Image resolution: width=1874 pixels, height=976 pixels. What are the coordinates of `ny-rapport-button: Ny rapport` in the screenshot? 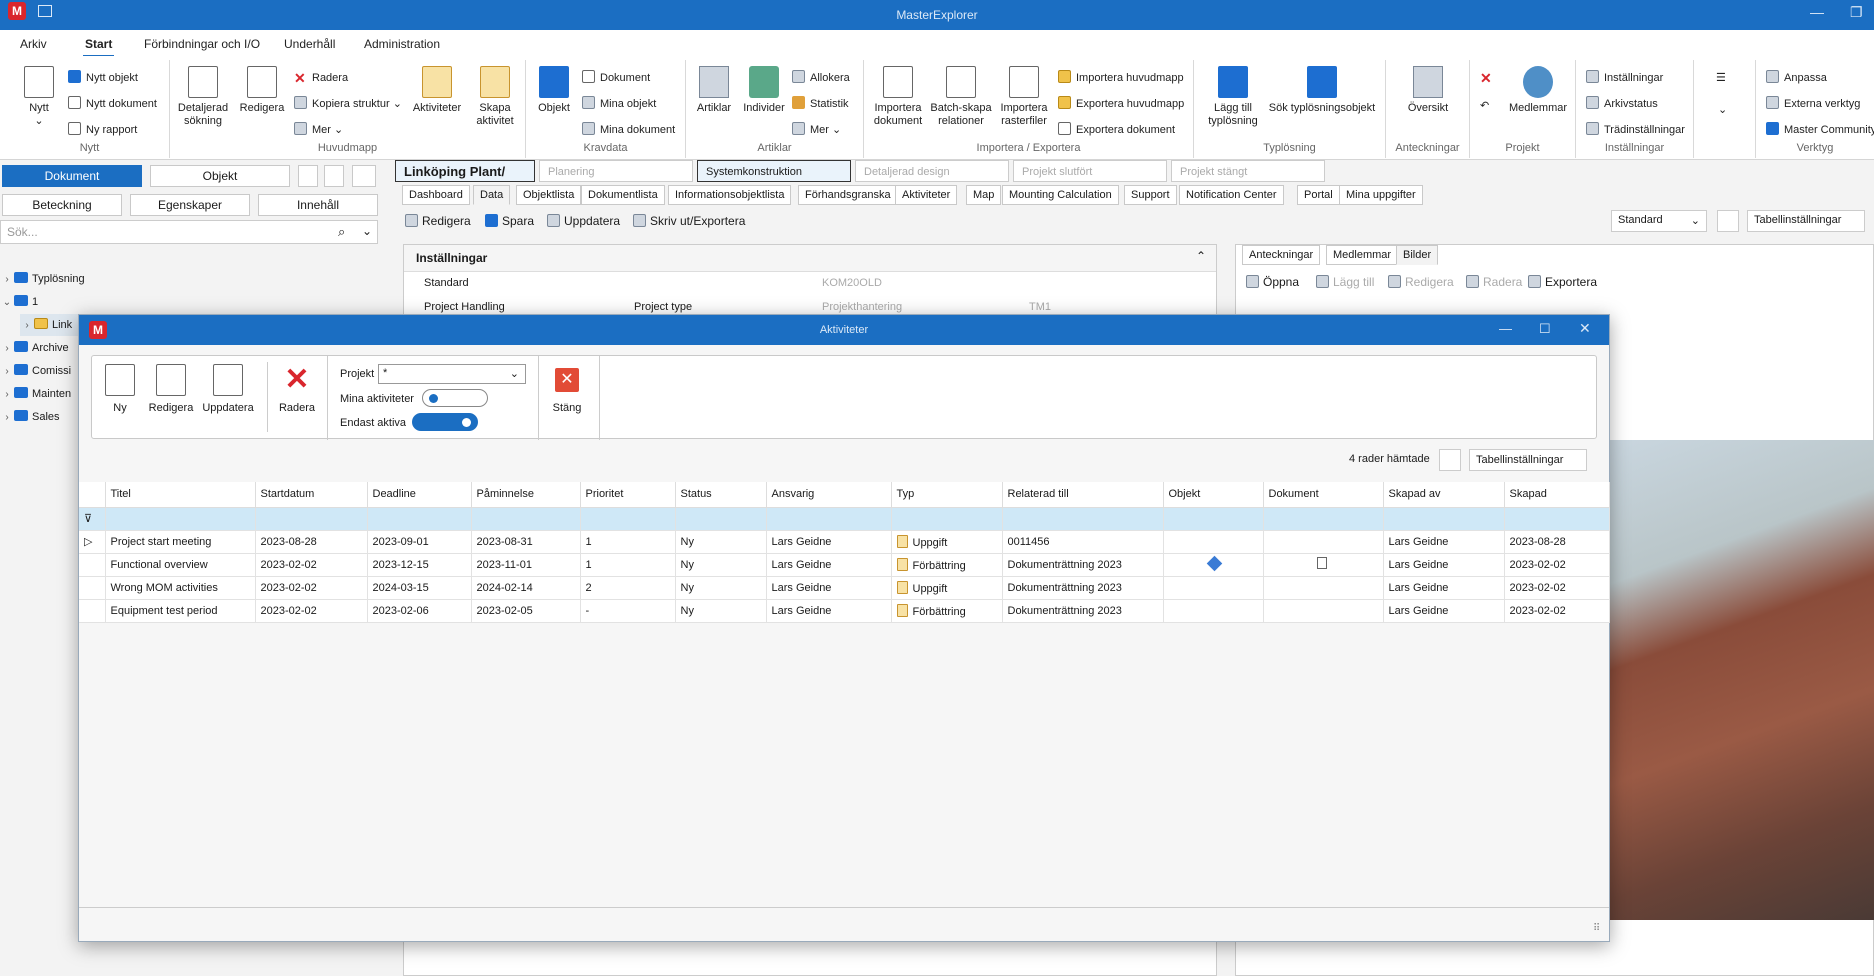 It's located at (102, 130).